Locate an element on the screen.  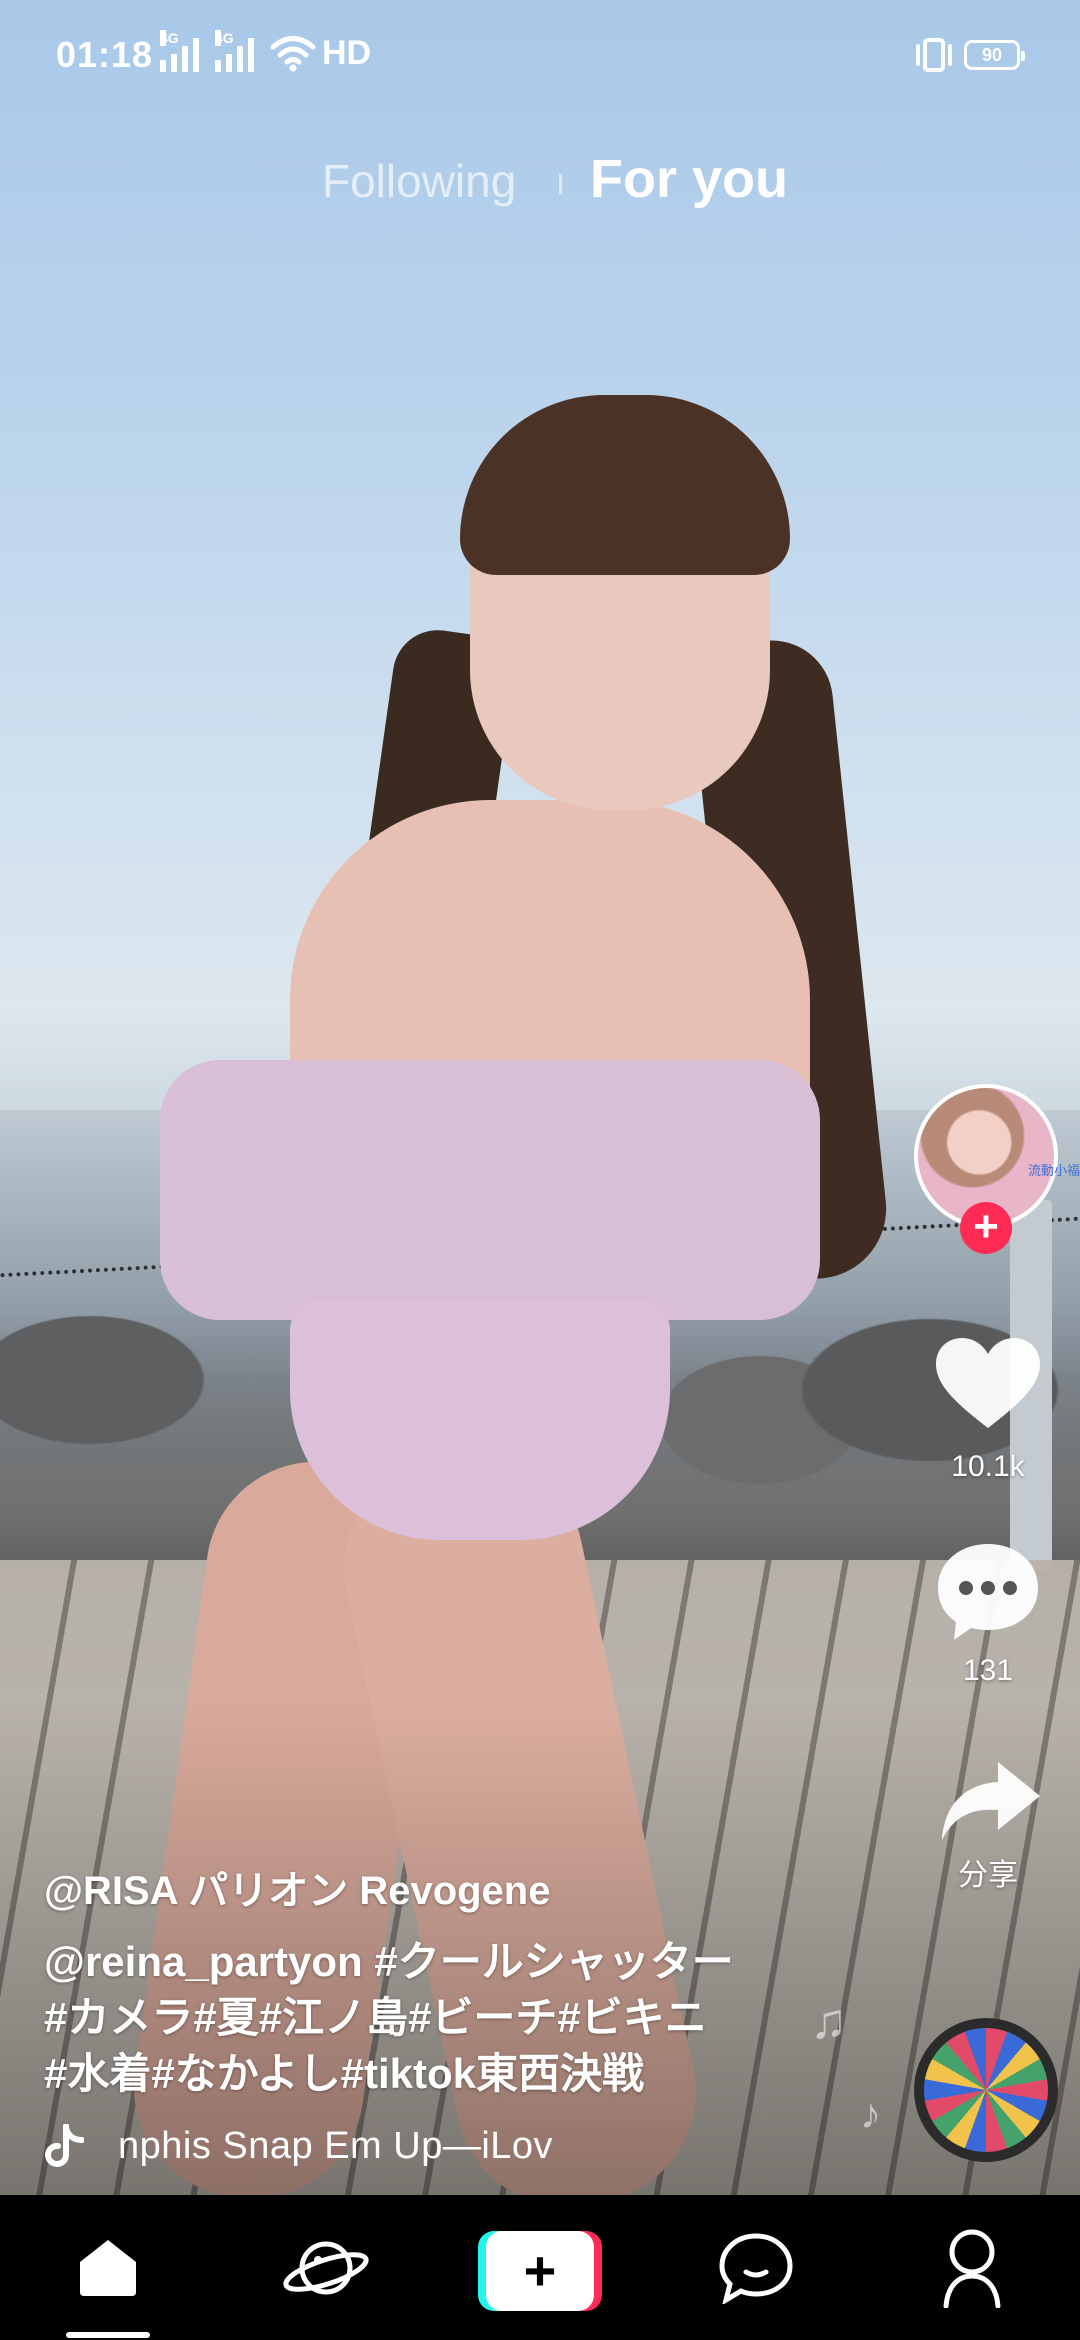
caption-line: @reina_partyon #クールシャッター is located at coordinates (389, 1961).